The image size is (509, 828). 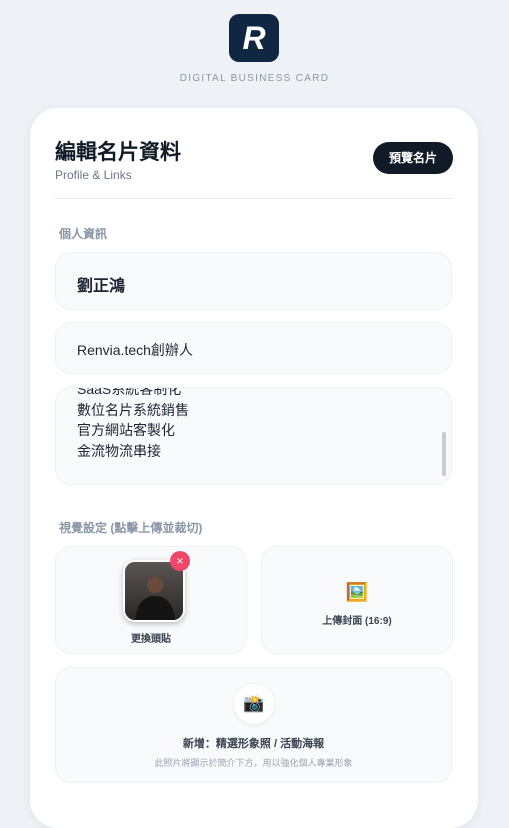 I want to click on close-icon: ×, so click(x=180, y=561).